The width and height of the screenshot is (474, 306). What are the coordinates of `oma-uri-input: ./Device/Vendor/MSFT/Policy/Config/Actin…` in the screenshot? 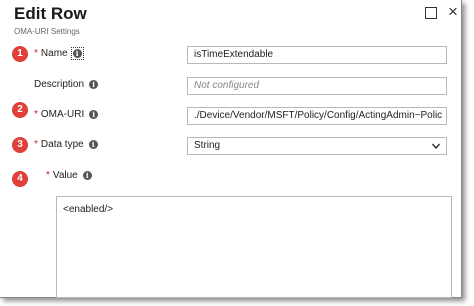 It's located at (317, 116).